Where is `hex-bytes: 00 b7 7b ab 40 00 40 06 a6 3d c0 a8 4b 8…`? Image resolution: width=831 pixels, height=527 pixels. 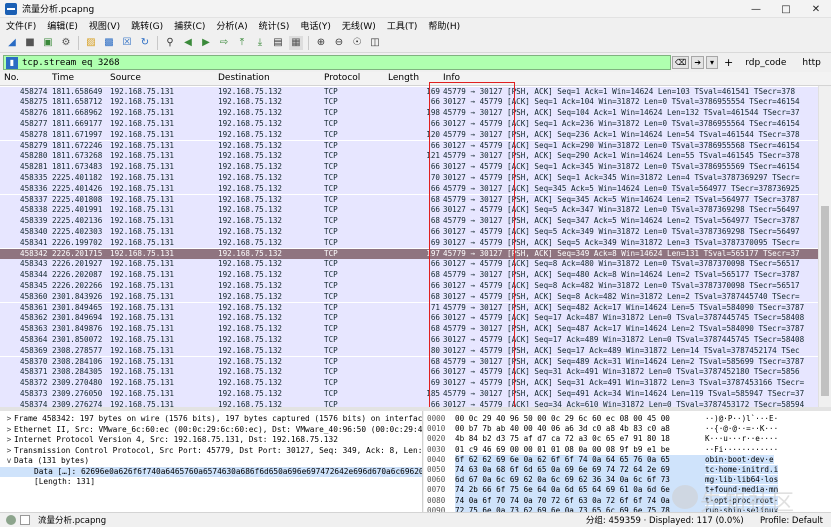 hex-bytes: 00 b7 7b ab 40 00 40 06 a6 3d c0 a8 4b 8… is located at coordinates (580, 429).